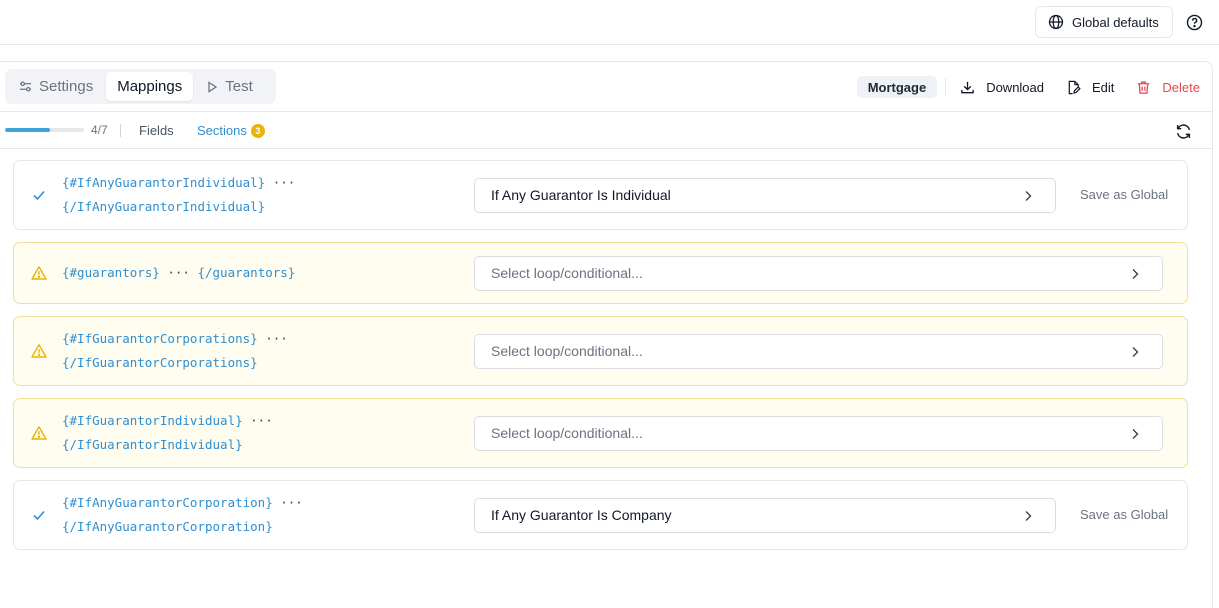 This screenshot has width=1219, height=608. Describe the element at coordinates (967, 87) in the screenshot. I see `download-icon` at that location.